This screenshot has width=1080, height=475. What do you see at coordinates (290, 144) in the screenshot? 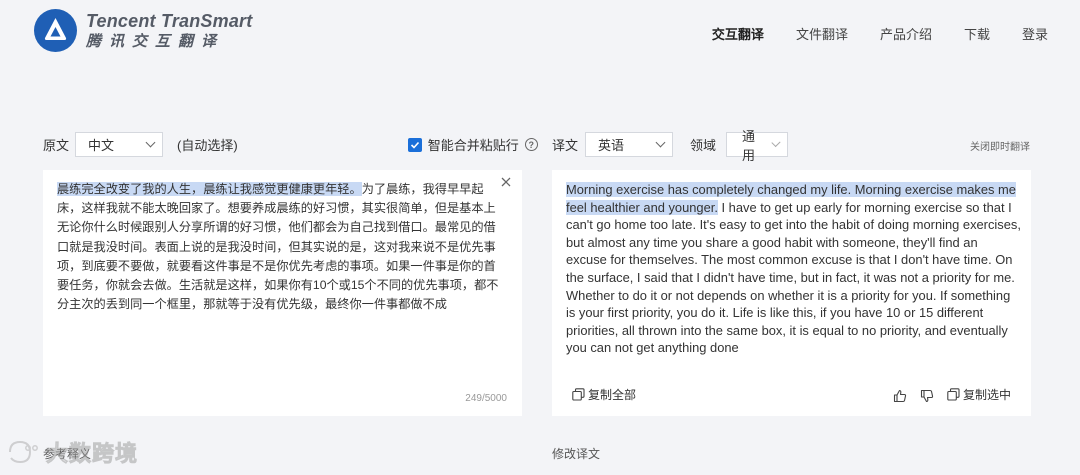
I see `source-toolbar: 原文 中文 (自动选择) 智能合并粘贴行 ?` at bounding box center [290, 144].